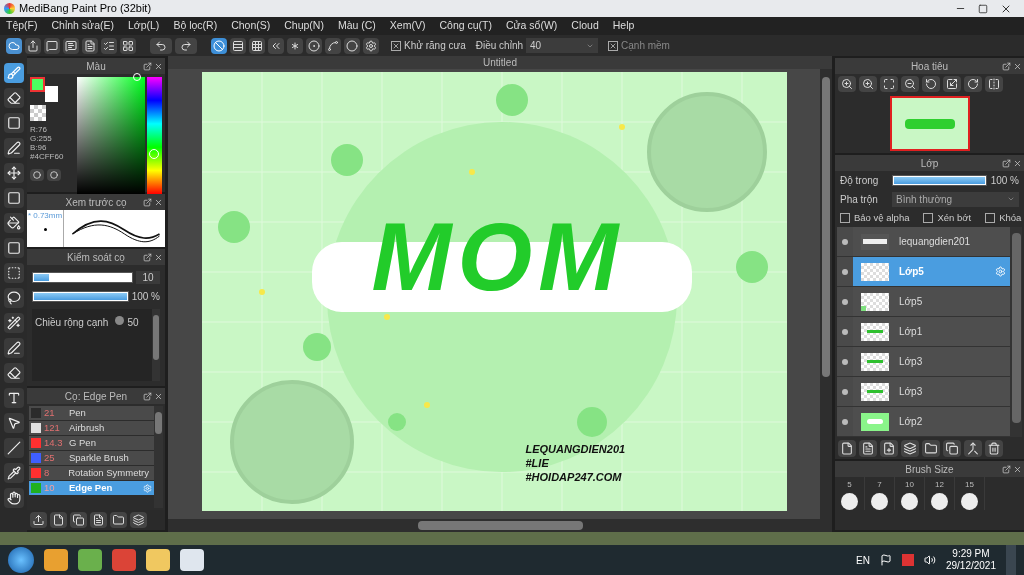  What do you see at coordinates (91, 428) in the screenshot?
I see `brush-item: 121 Airbrush` at bounding box center [91, 428].